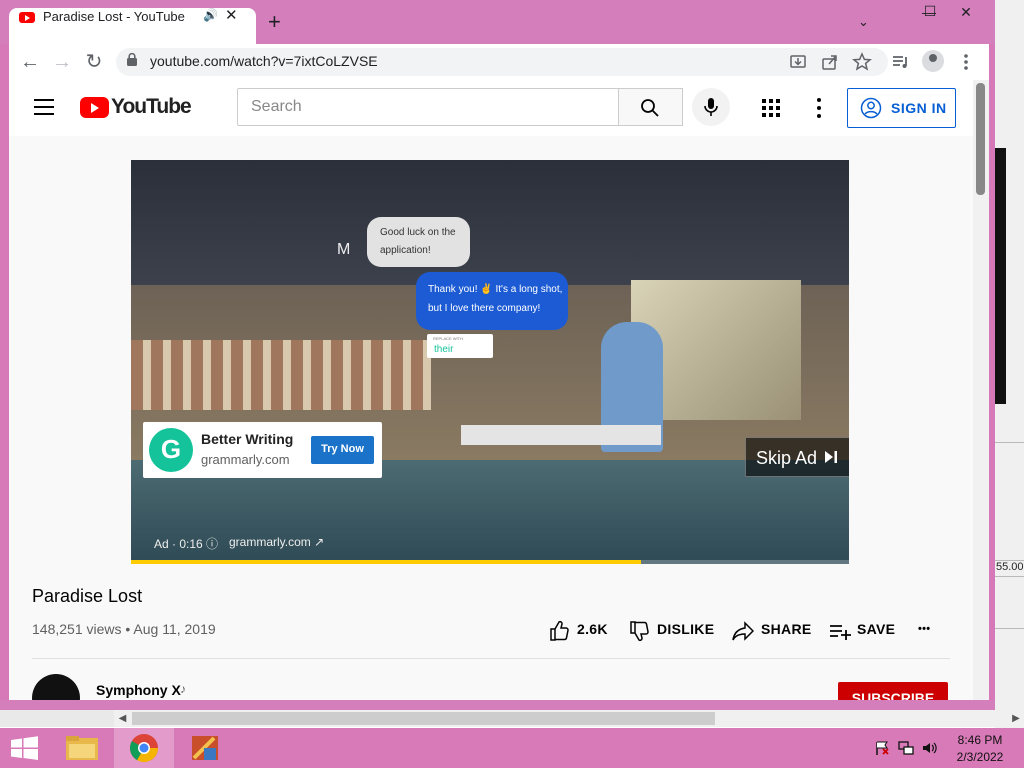 Image resolution: width=1024 pixels, height=773 pixels. What do you see at coordinates (862, 62) in the screenshot?
I see `star-icon` at bounding box center [862, 62].